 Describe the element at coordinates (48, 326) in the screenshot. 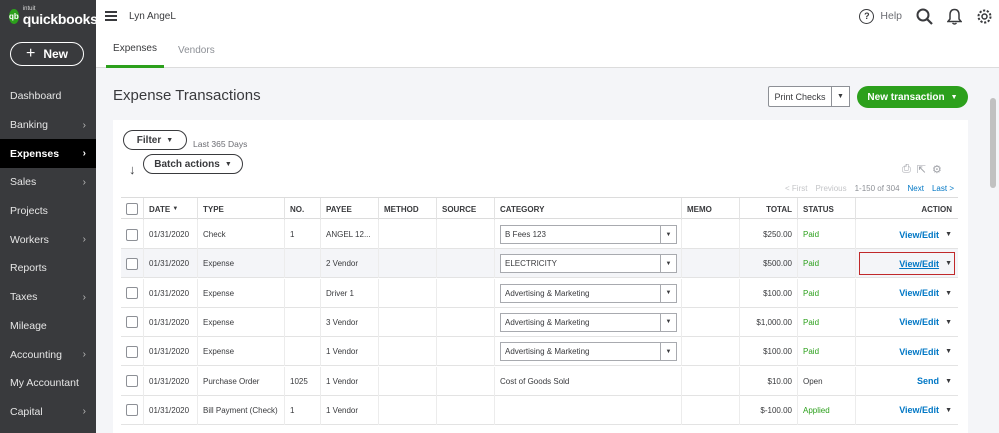

I see `sidebar-item-mileage: Mileage` at that location.